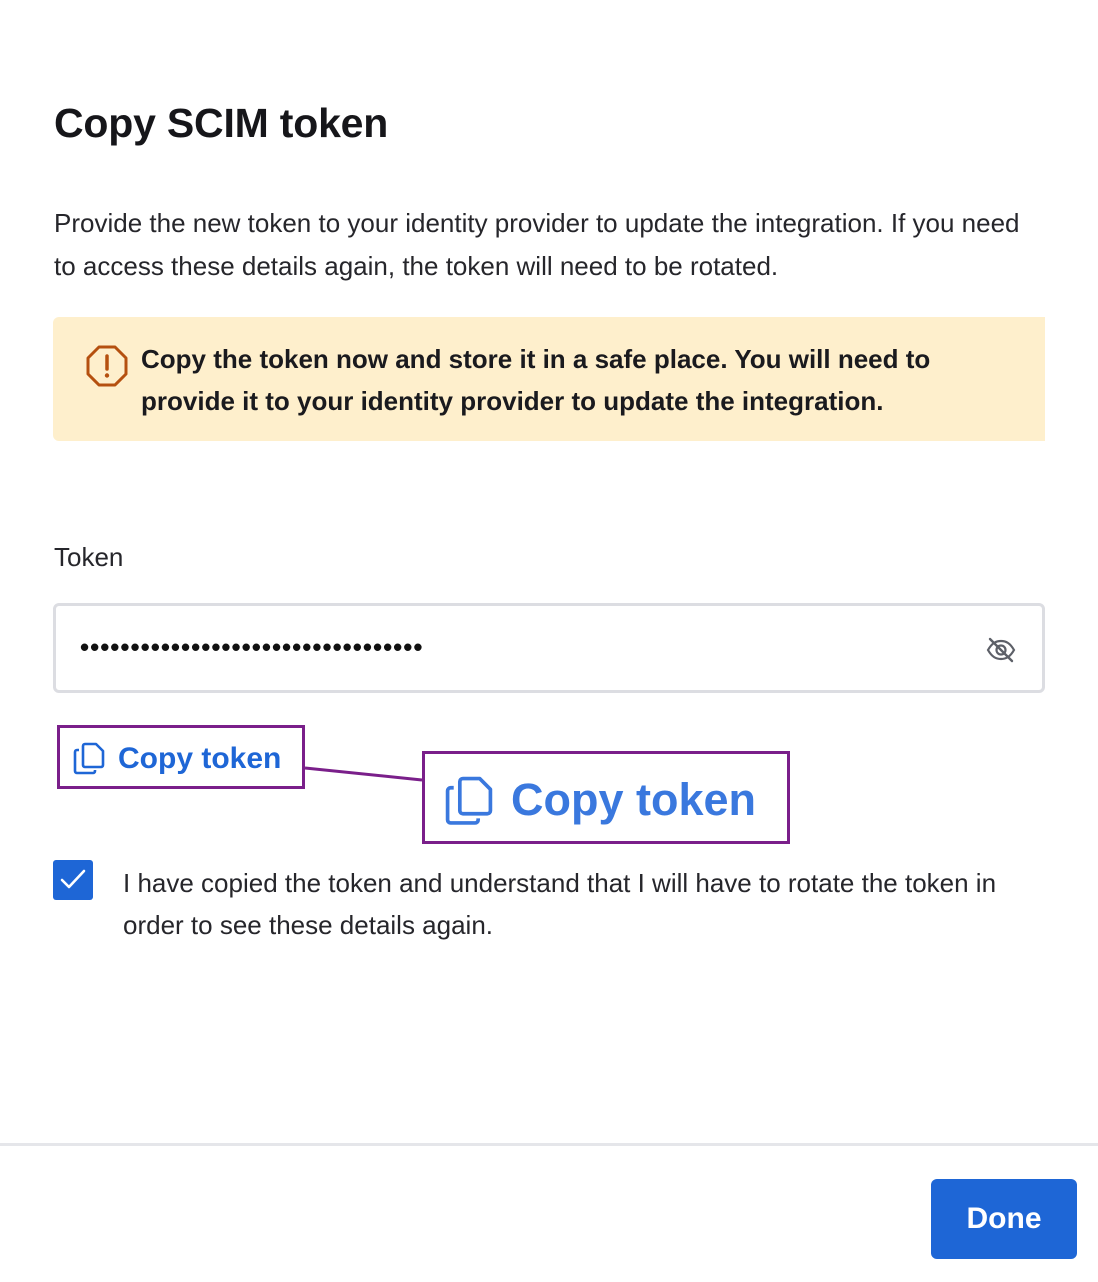 This screenshot has width=1098, height=1282. Describe the element at coordinates (549, 648) in the screenshot. I see `token-input: ••••••••••••••••••••••••••••••••••` at that location.